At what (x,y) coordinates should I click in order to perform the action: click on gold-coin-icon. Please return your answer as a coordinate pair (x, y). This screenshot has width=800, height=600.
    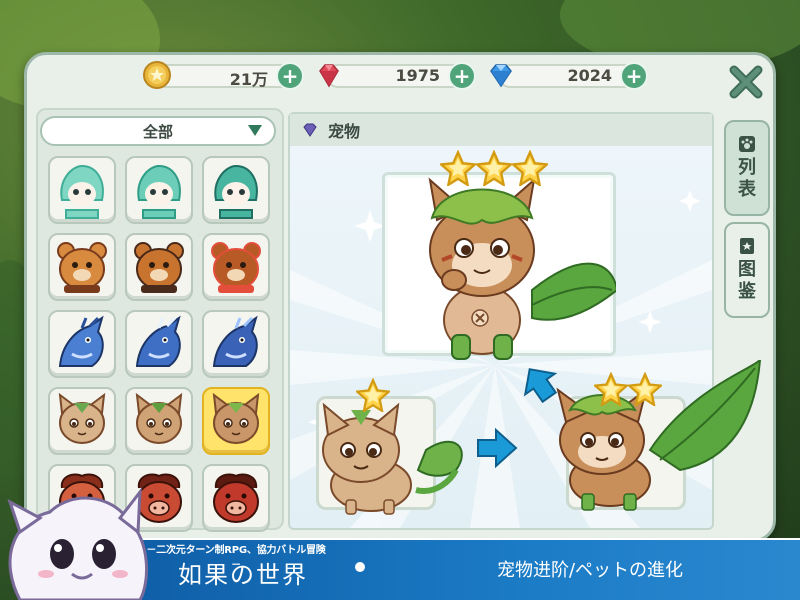
    Looking at the image, I should click on (157, 75).